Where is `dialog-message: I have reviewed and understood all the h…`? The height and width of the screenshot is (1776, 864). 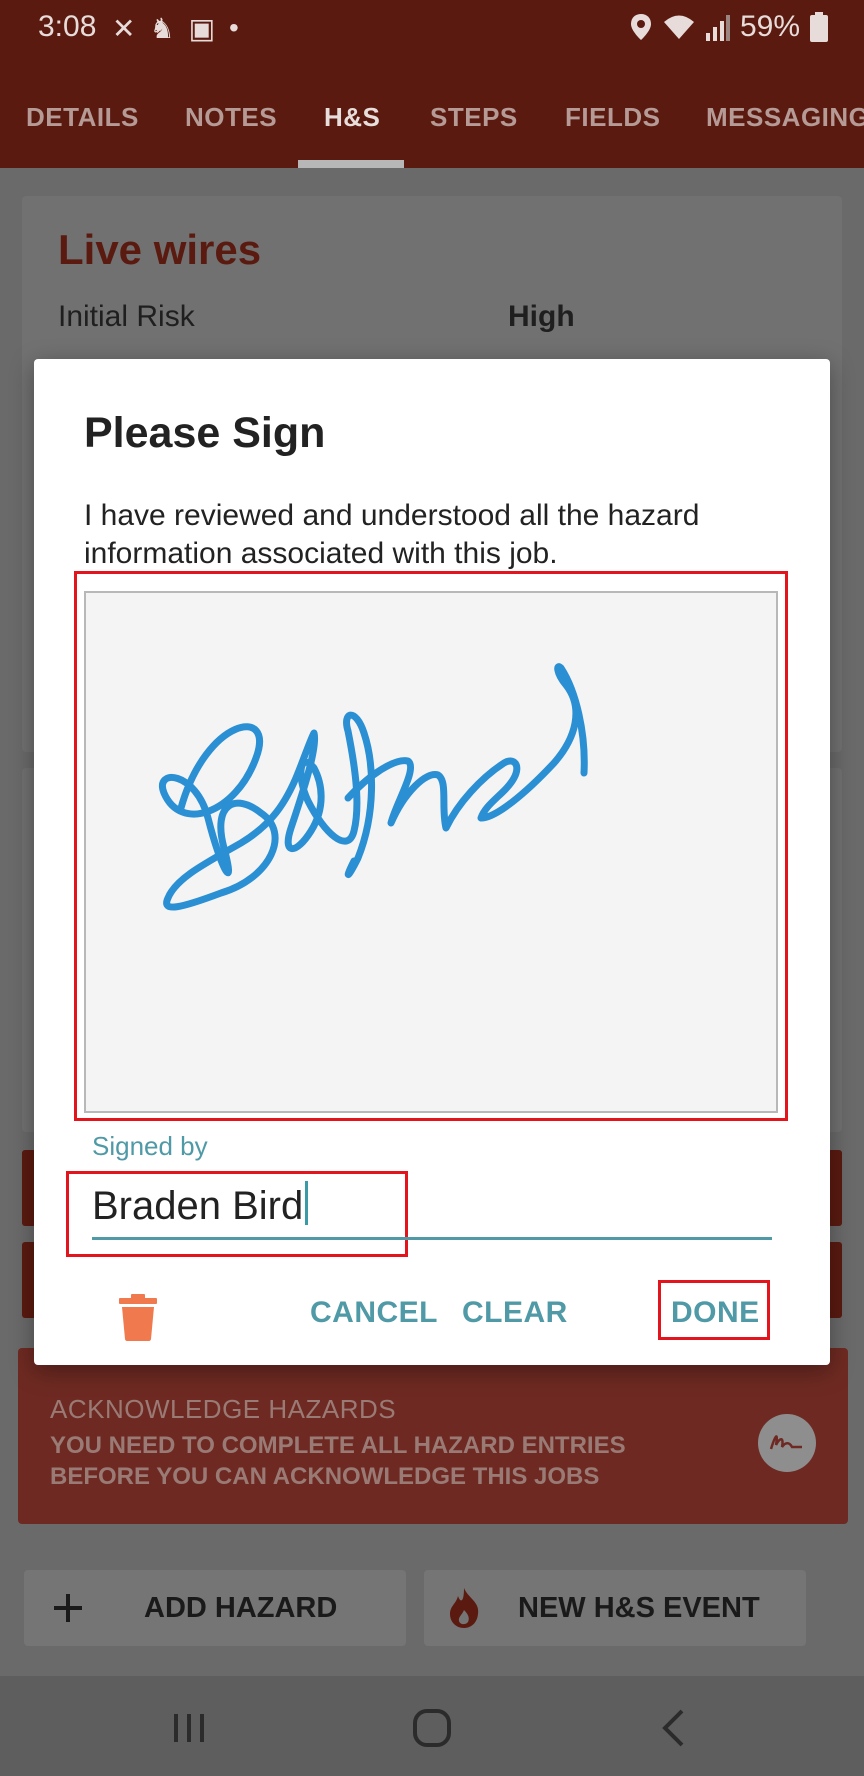
dialog-message: I have reviewed and understood all the h… is located at coordinates (392, 534).